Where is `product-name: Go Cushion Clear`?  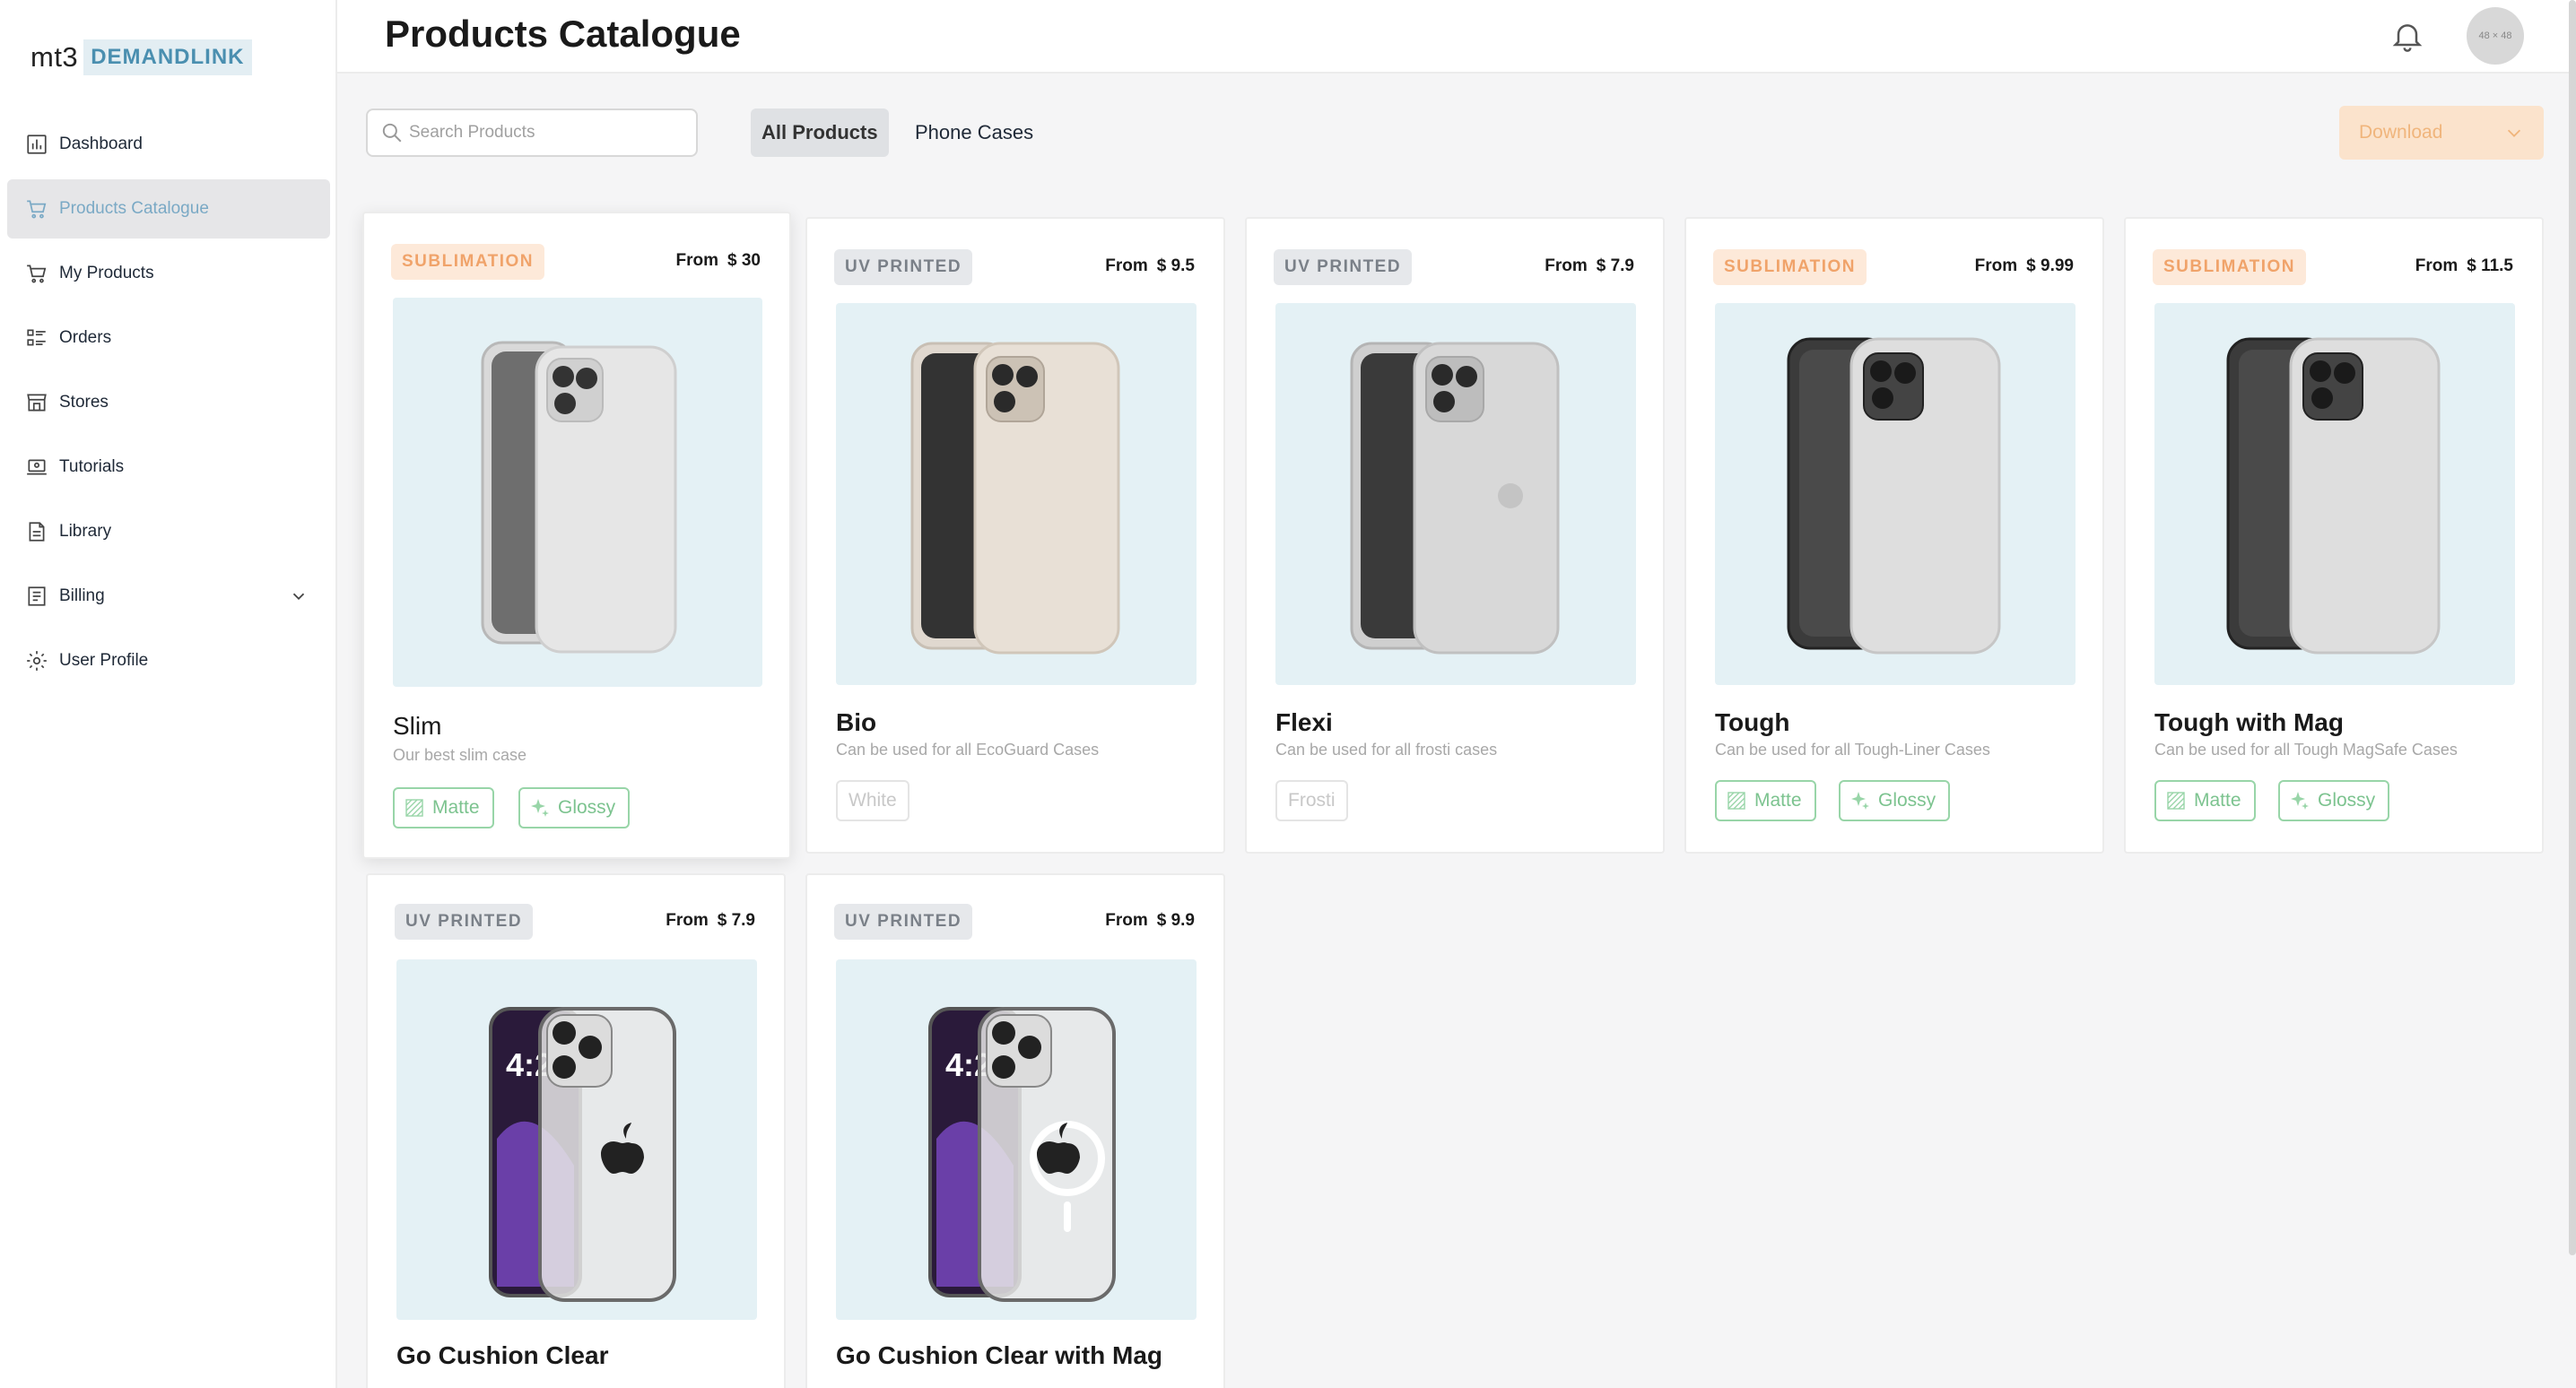
product-name: Go Cushion Clear is located at coordinates (502, 1355).